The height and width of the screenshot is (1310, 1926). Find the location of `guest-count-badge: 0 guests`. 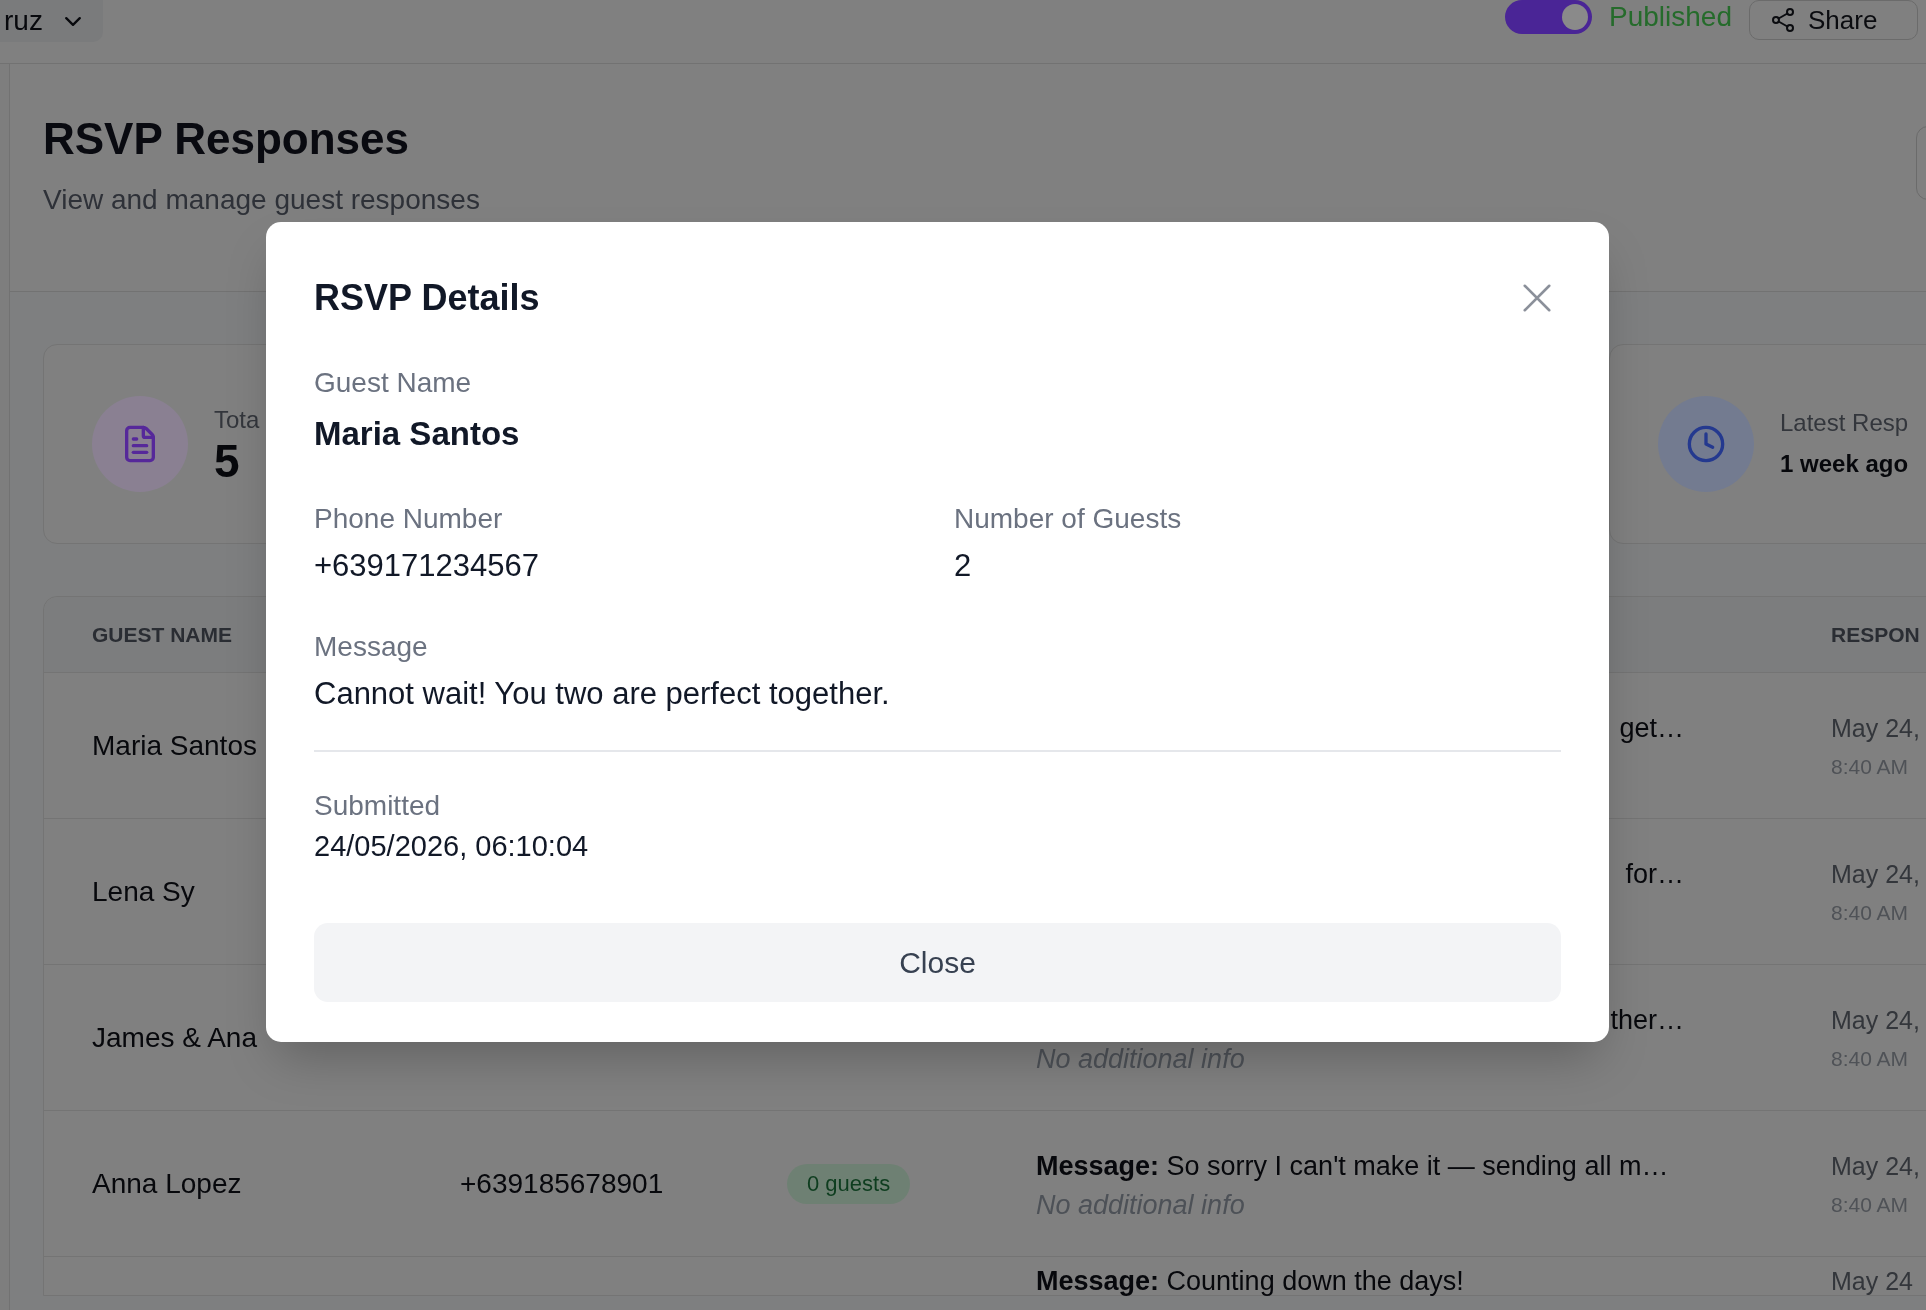

guest-count-badge: 0 guests is located at coordinates (849, 1183).